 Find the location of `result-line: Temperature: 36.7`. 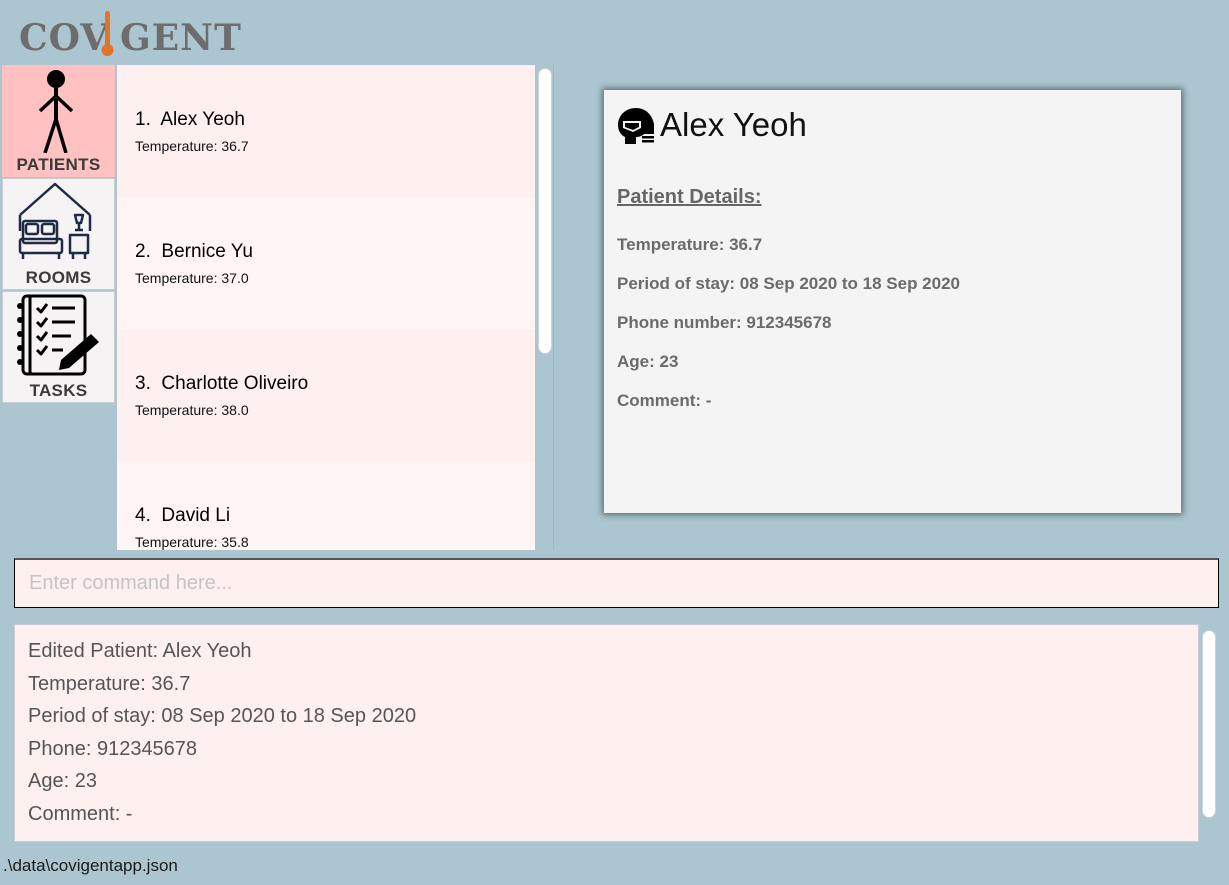

result-line: Temperature: 36.7 is located at coordinates (109, 683).